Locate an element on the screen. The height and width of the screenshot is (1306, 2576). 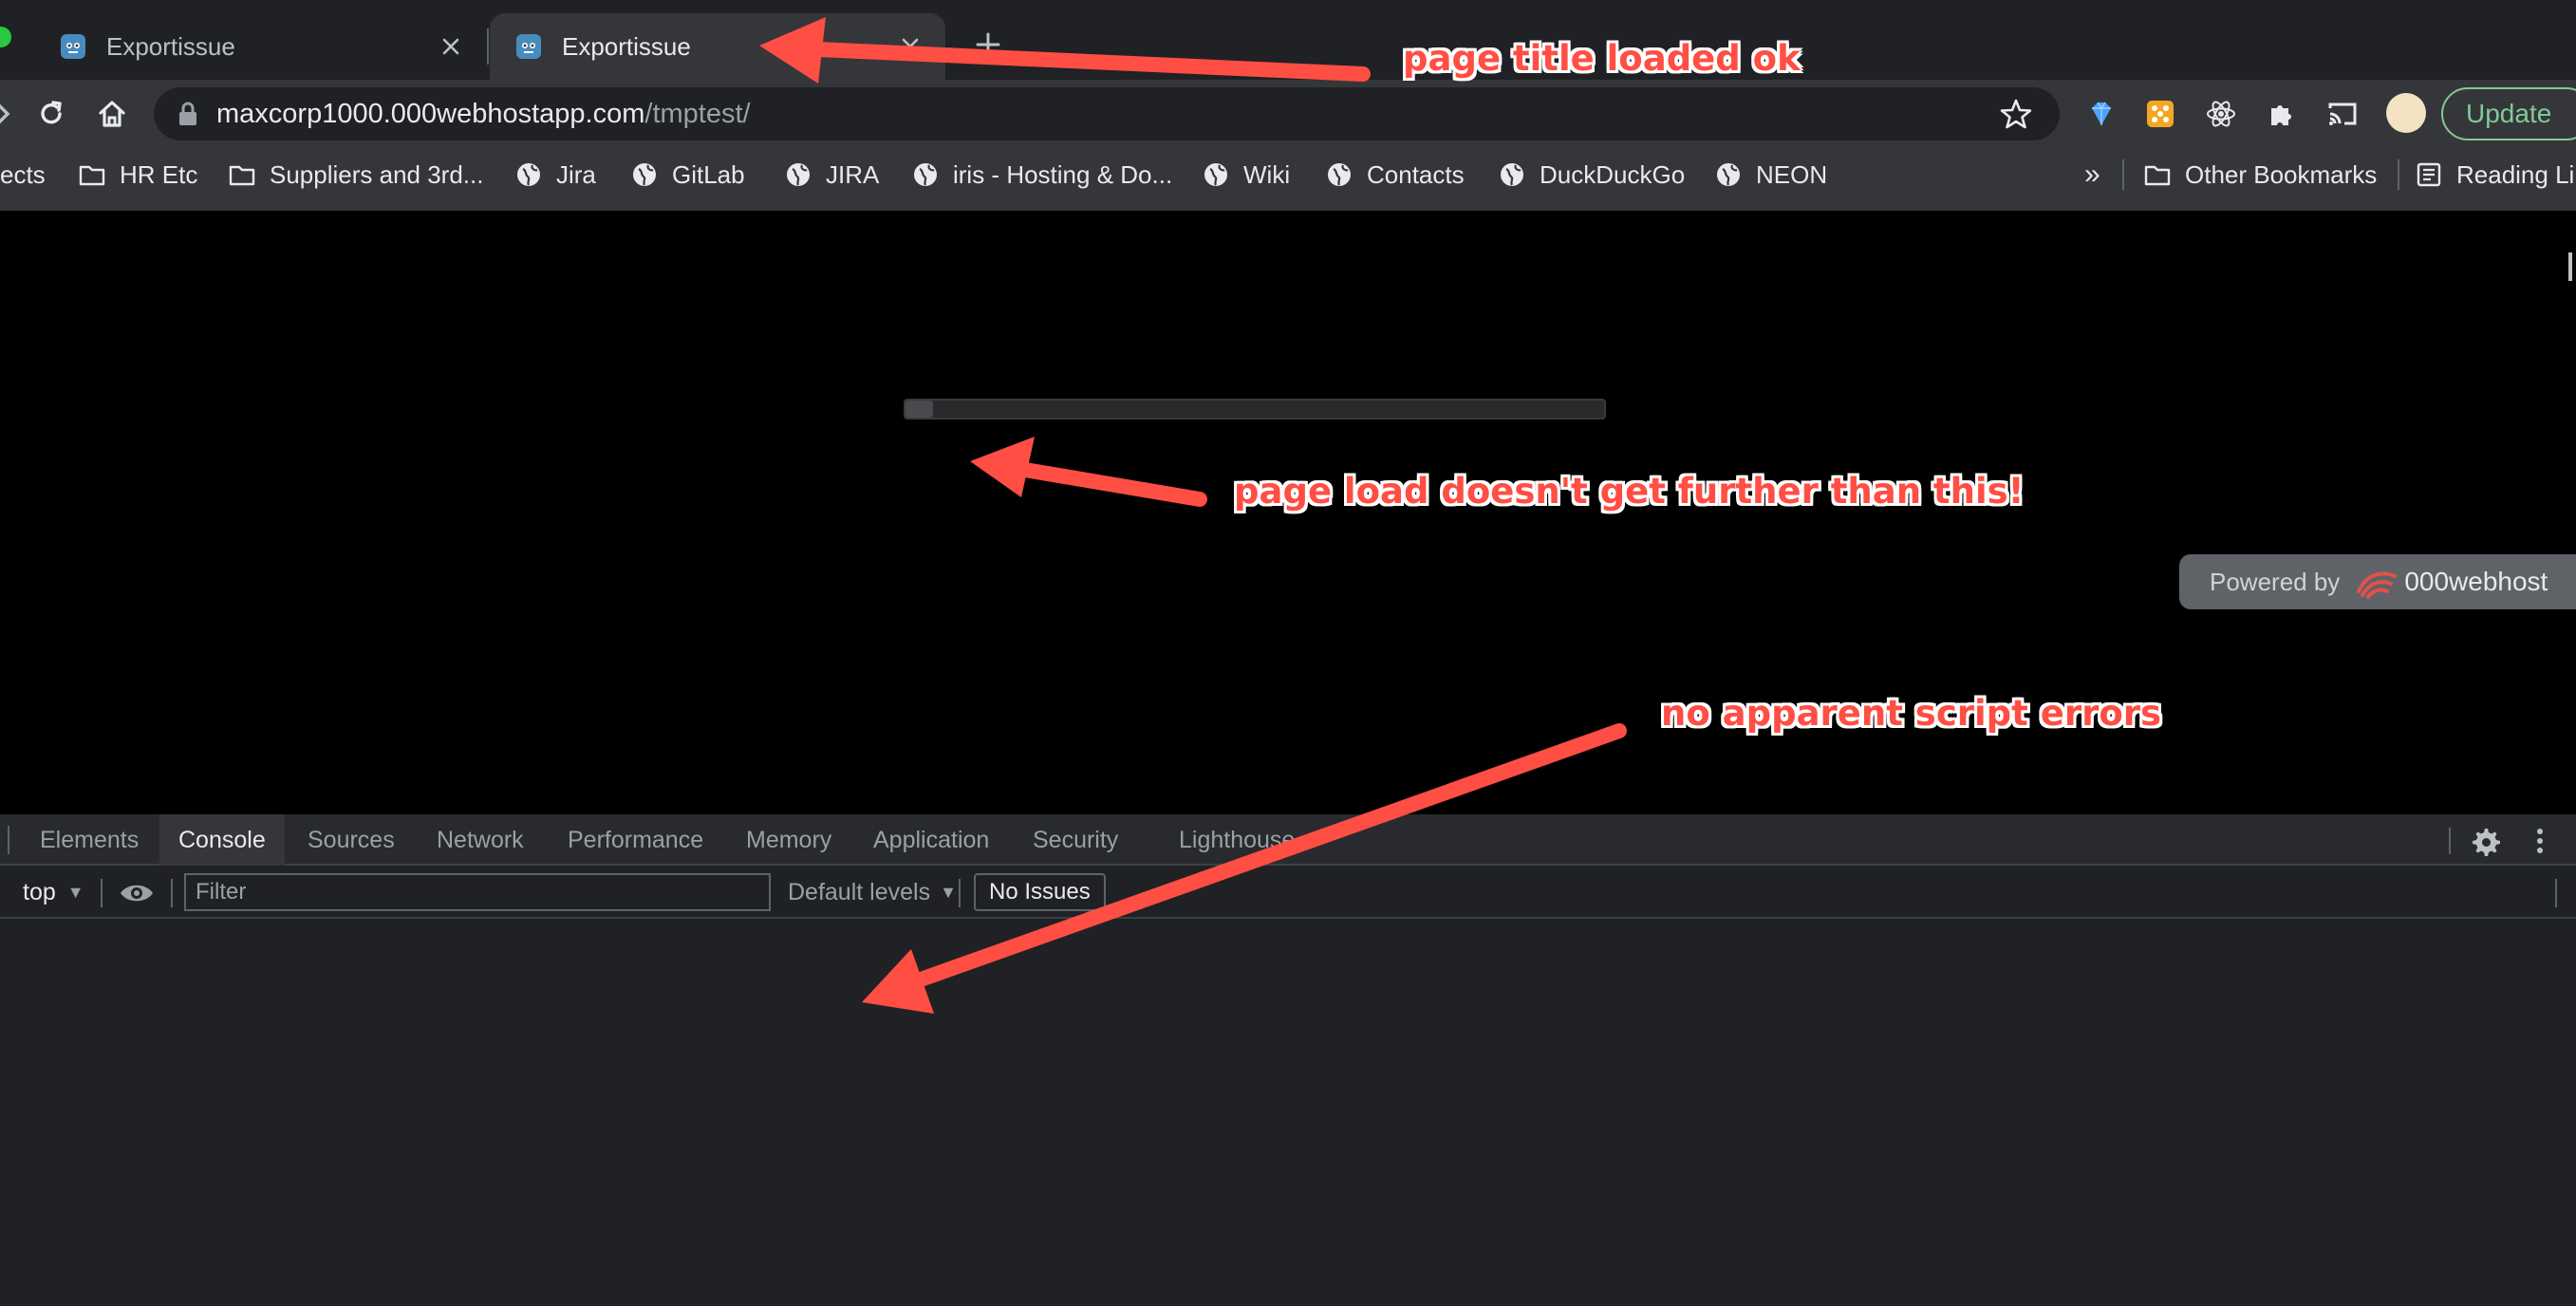
annotation-title-note: page title loaded ok is located at coordinates (1602, 58).